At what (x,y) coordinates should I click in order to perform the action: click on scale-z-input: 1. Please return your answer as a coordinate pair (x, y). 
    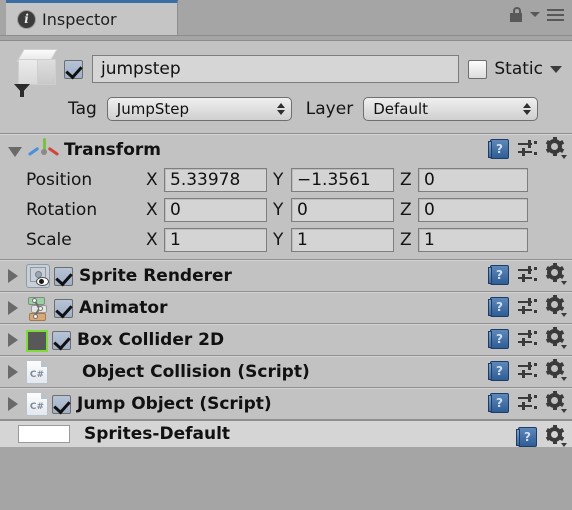
    Looking at the image, I should click on (473, 240).